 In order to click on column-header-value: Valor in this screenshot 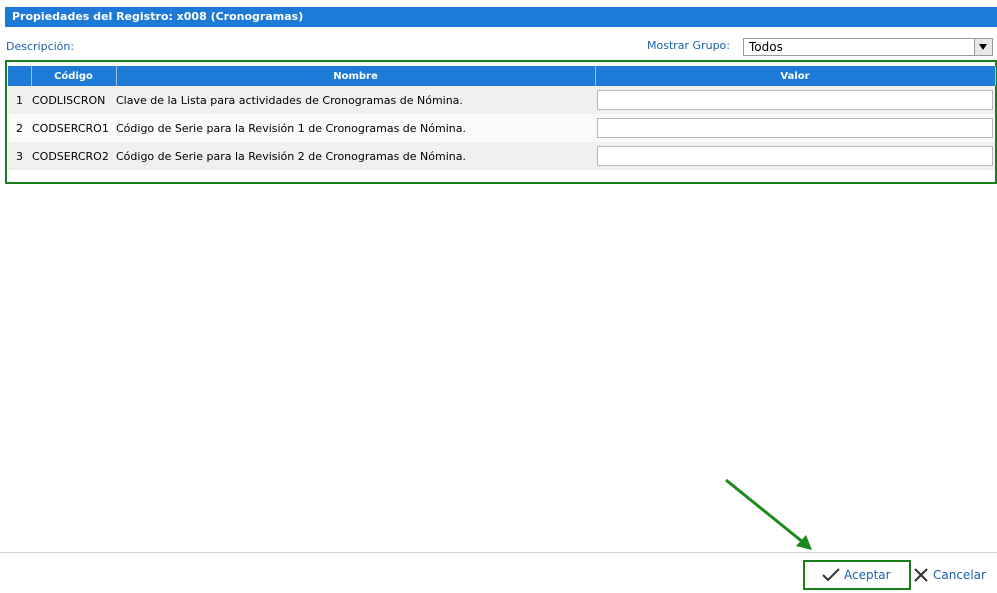, I will do `click(795, 76)`.